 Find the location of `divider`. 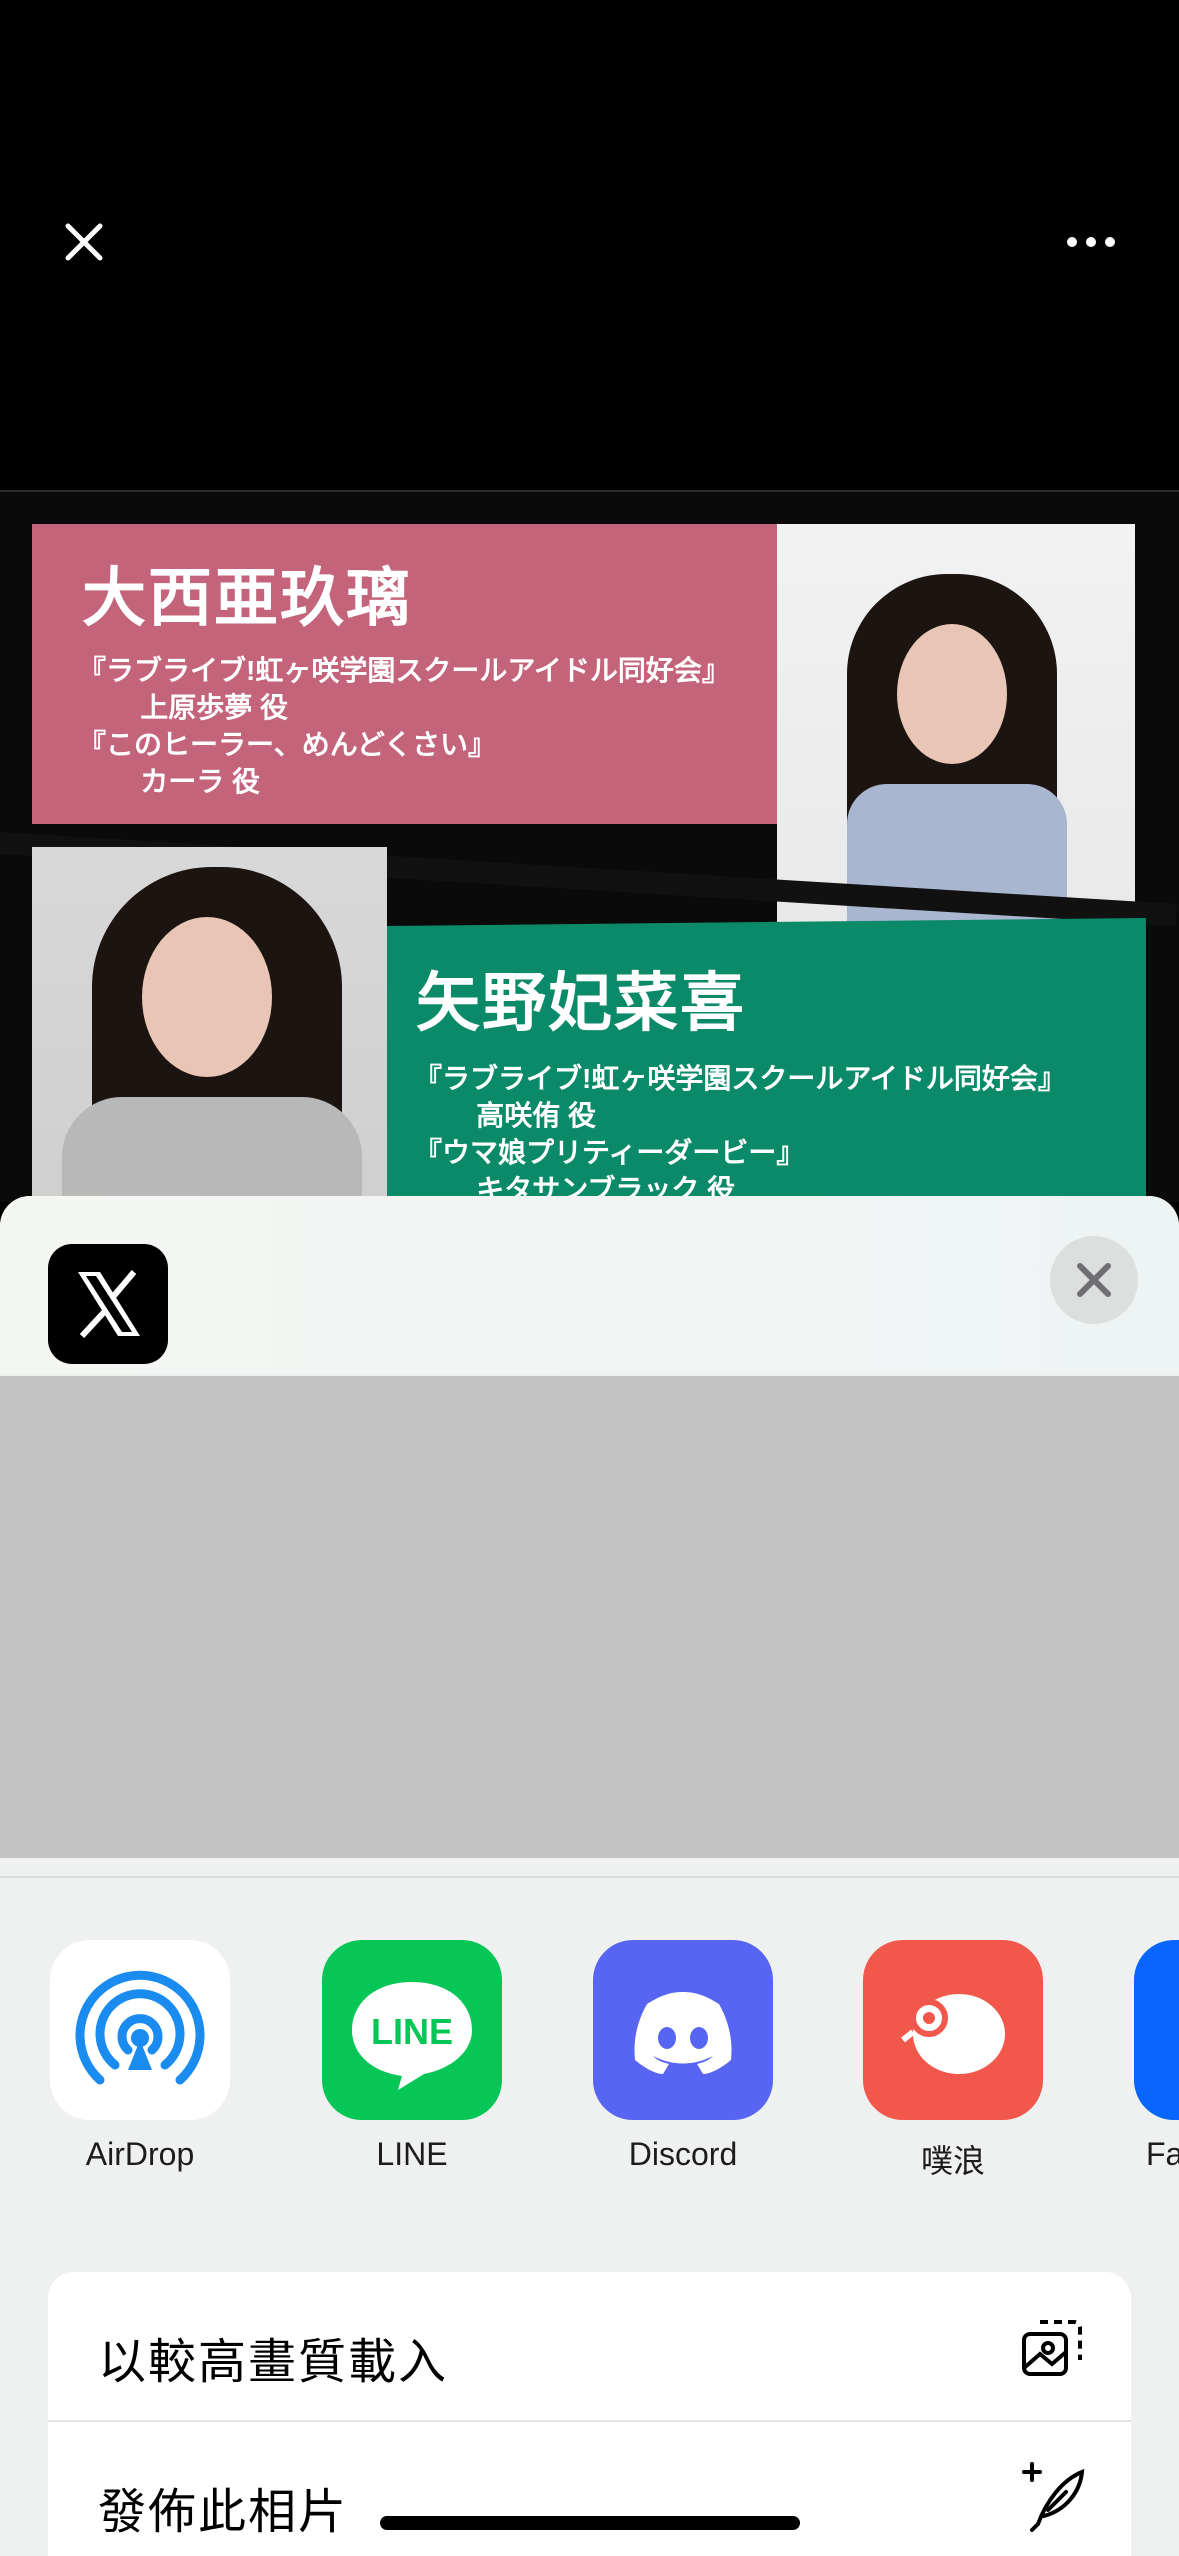

divider is located at coordinates (589, 1877).